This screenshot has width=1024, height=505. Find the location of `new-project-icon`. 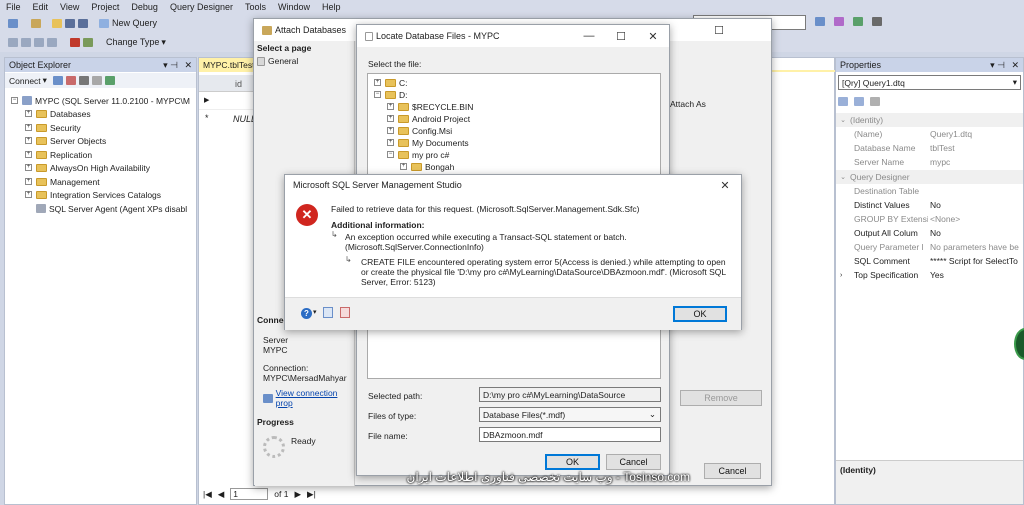

new-project-icon is located at coordinates (13, 23).